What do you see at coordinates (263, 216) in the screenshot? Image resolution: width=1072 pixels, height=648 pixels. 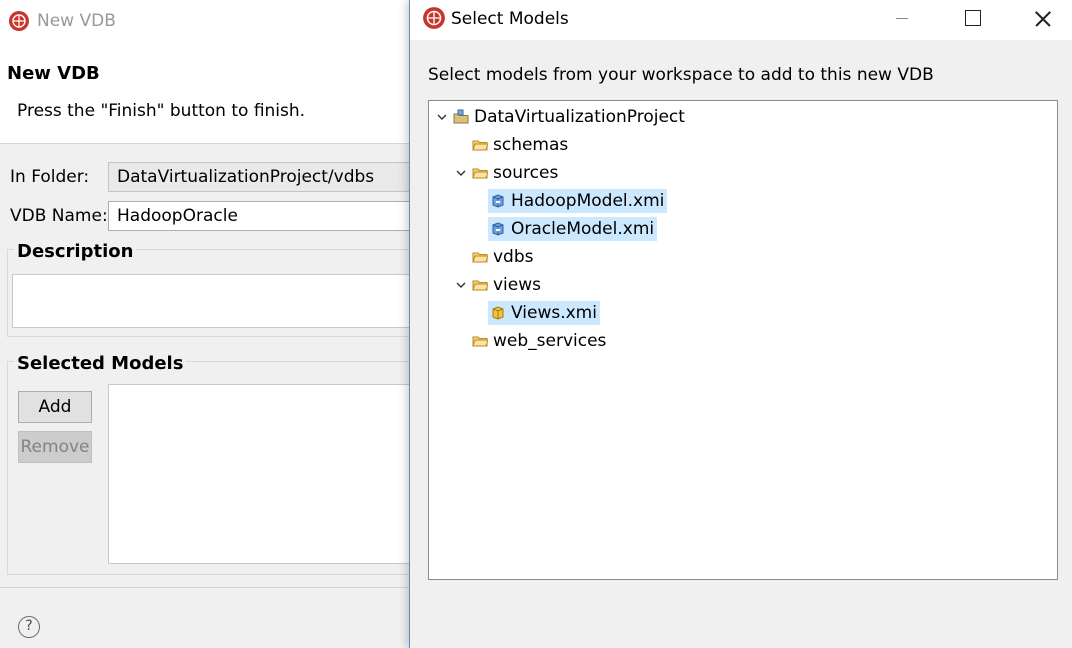 I see `vdb-name-input: HadoopOracle` at bounding box center [263, 216].